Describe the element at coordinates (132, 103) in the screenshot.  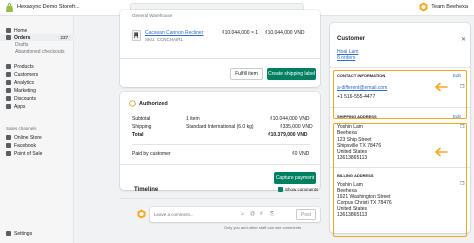
I see `payment-status-icon` at that location.